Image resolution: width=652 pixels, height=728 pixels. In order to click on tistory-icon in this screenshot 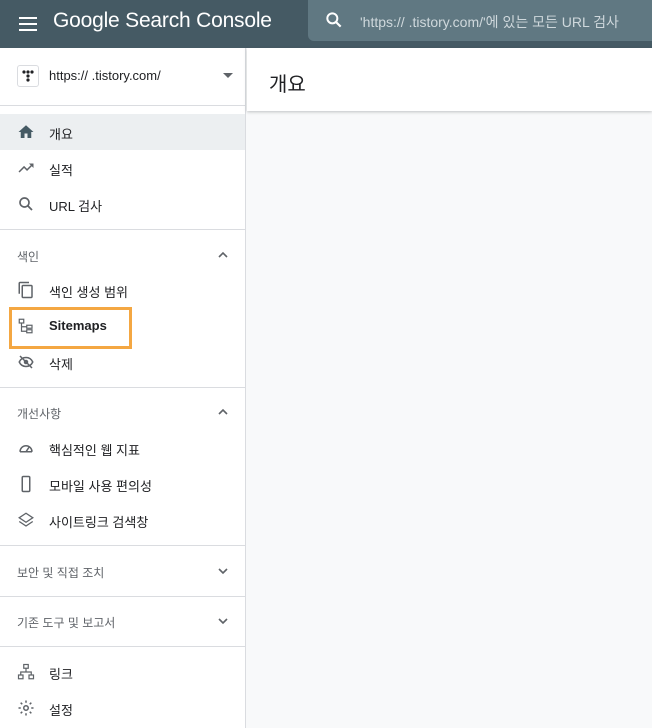, I will do `click(28, 76)`.